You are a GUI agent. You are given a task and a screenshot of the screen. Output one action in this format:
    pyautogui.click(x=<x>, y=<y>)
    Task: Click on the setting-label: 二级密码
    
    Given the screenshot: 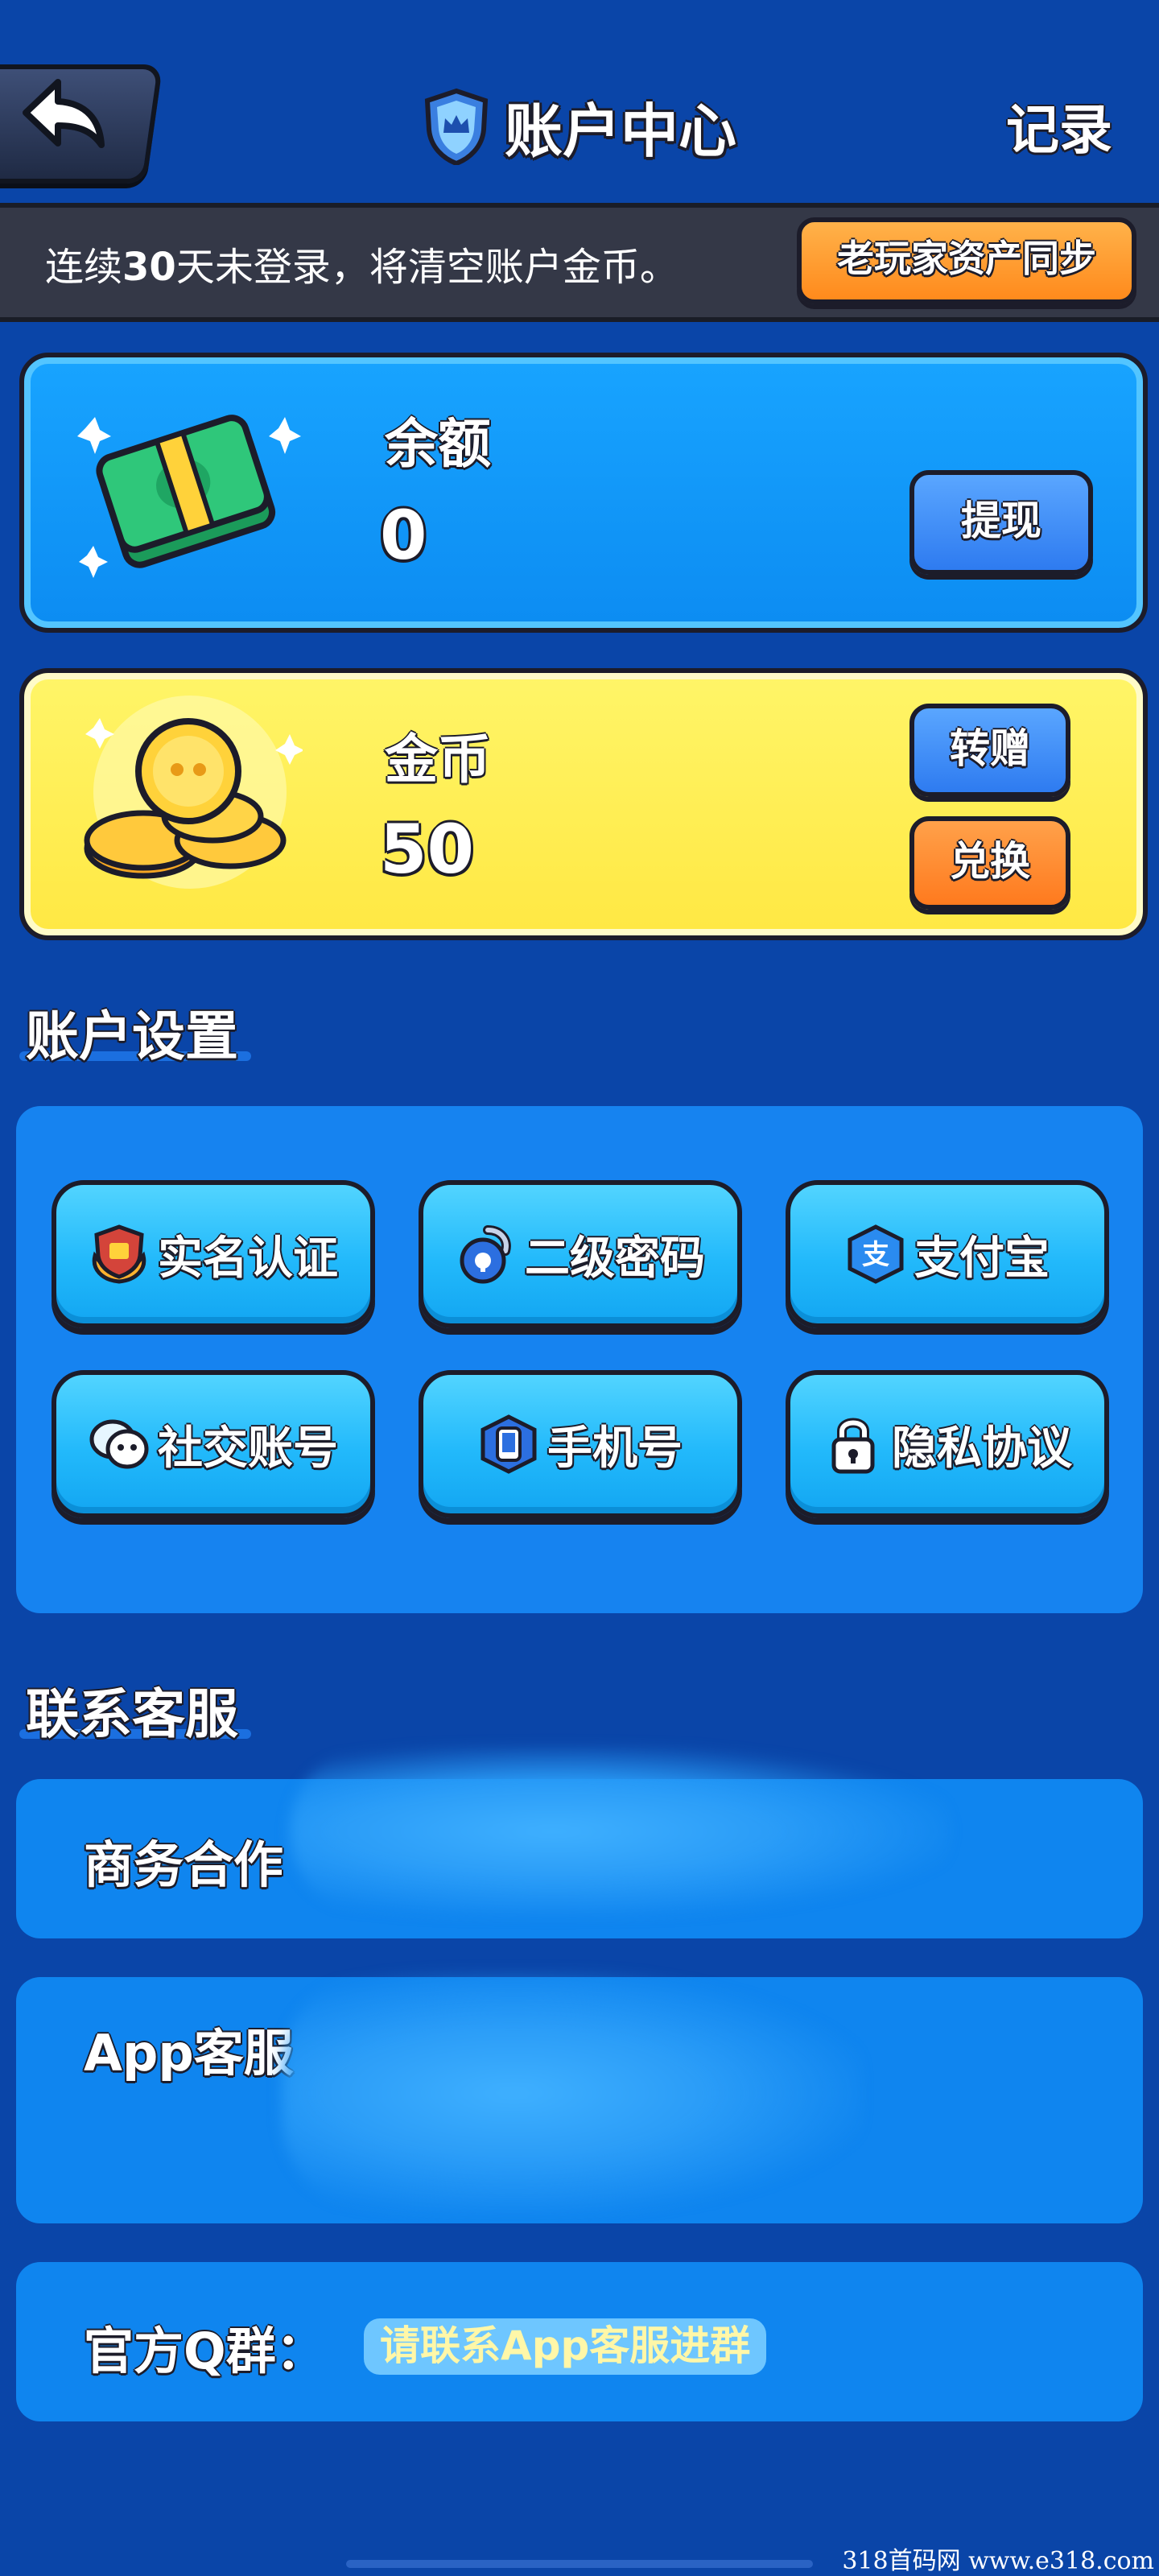 What is the action you would take?
    pyautogui.click(x=615, y=1258)
    